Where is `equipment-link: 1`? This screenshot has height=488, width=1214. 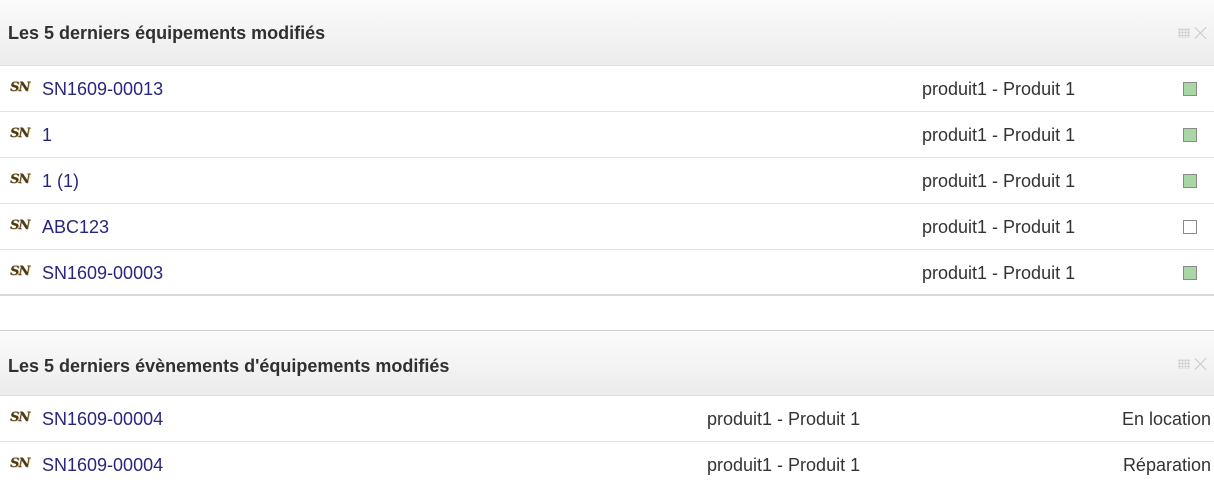 equipment-link: 1 is located at coordinates (47, 135).